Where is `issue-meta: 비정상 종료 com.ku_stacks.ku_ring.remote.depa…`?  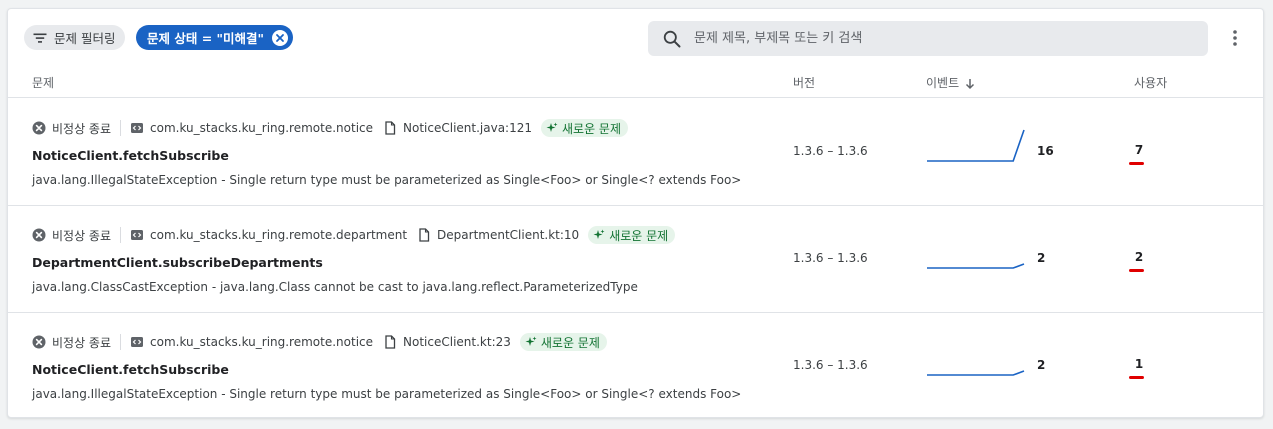 issue-meta: 비정상 종료 com.ku_stacks.ku_ring.remote.depa… is located at coordinates (354, 235).